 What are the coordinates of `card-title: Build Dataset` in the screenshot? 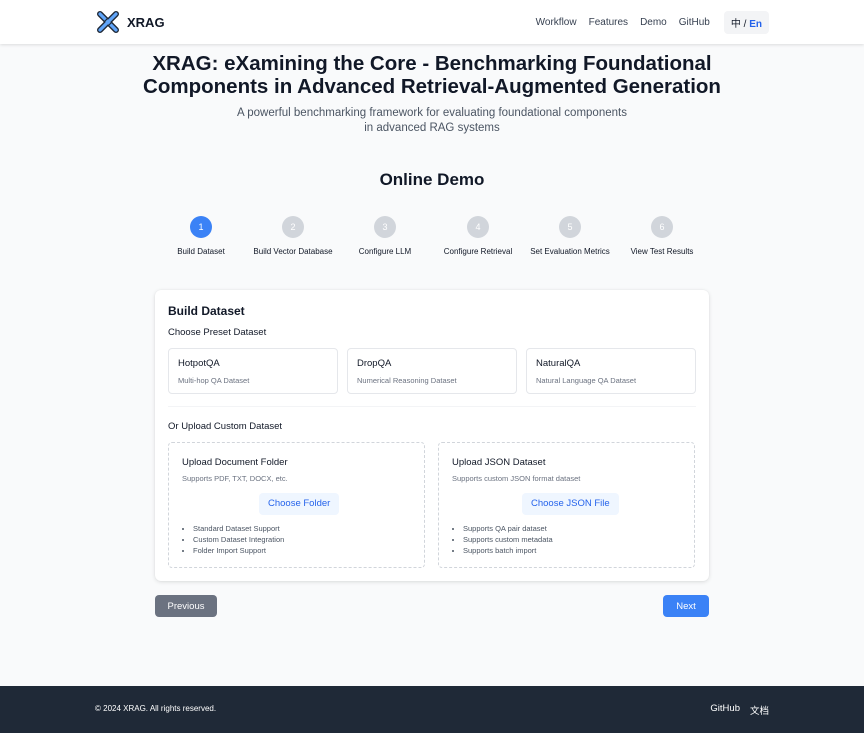 It's located at (206, 311).